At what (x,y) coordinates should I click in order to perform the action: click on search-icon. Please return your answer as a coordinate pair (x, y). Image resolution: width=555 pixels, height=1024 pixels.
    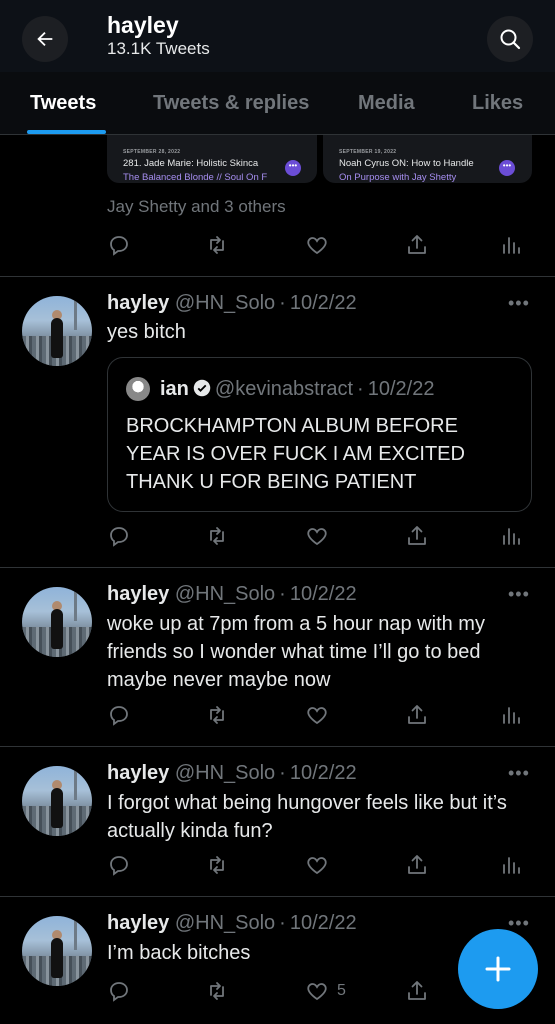
    Looking at the image, I should click on (510, 39).